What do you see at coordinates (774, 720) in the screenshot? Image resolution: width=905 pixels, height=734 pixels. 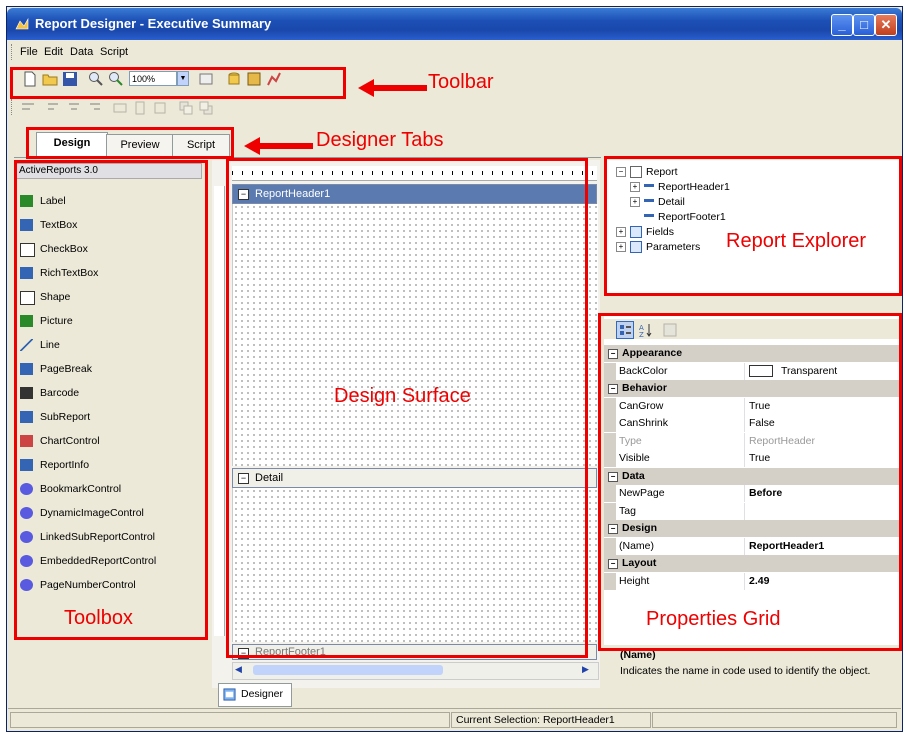 I see `status-cell-right` at bounding box center [774, 720].